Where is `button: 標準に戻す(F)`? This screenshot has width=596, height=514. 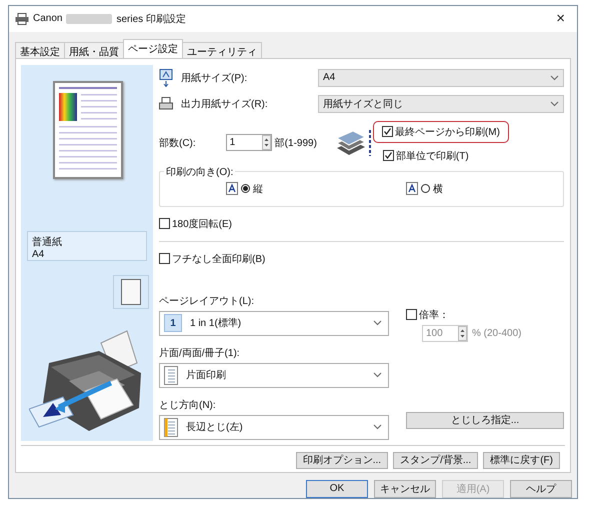
button: 標準に戻す(F) is located at coordinates (521, 460).